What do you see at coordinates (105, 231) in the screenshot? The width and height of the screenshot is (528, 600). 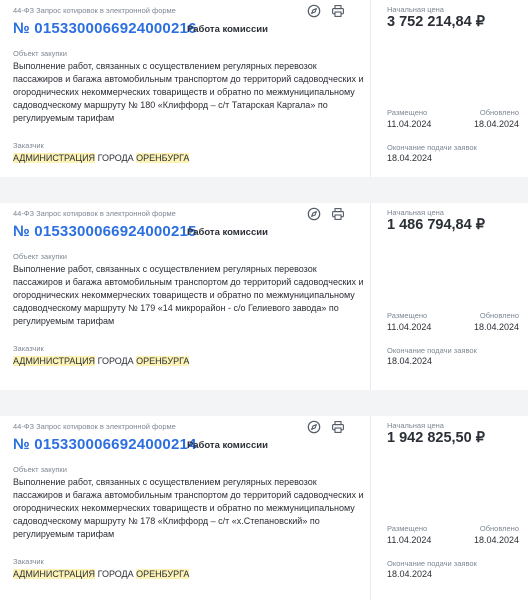 I see `tender-number-link: № 0153300066924000215` at bounding box center [105, 231].